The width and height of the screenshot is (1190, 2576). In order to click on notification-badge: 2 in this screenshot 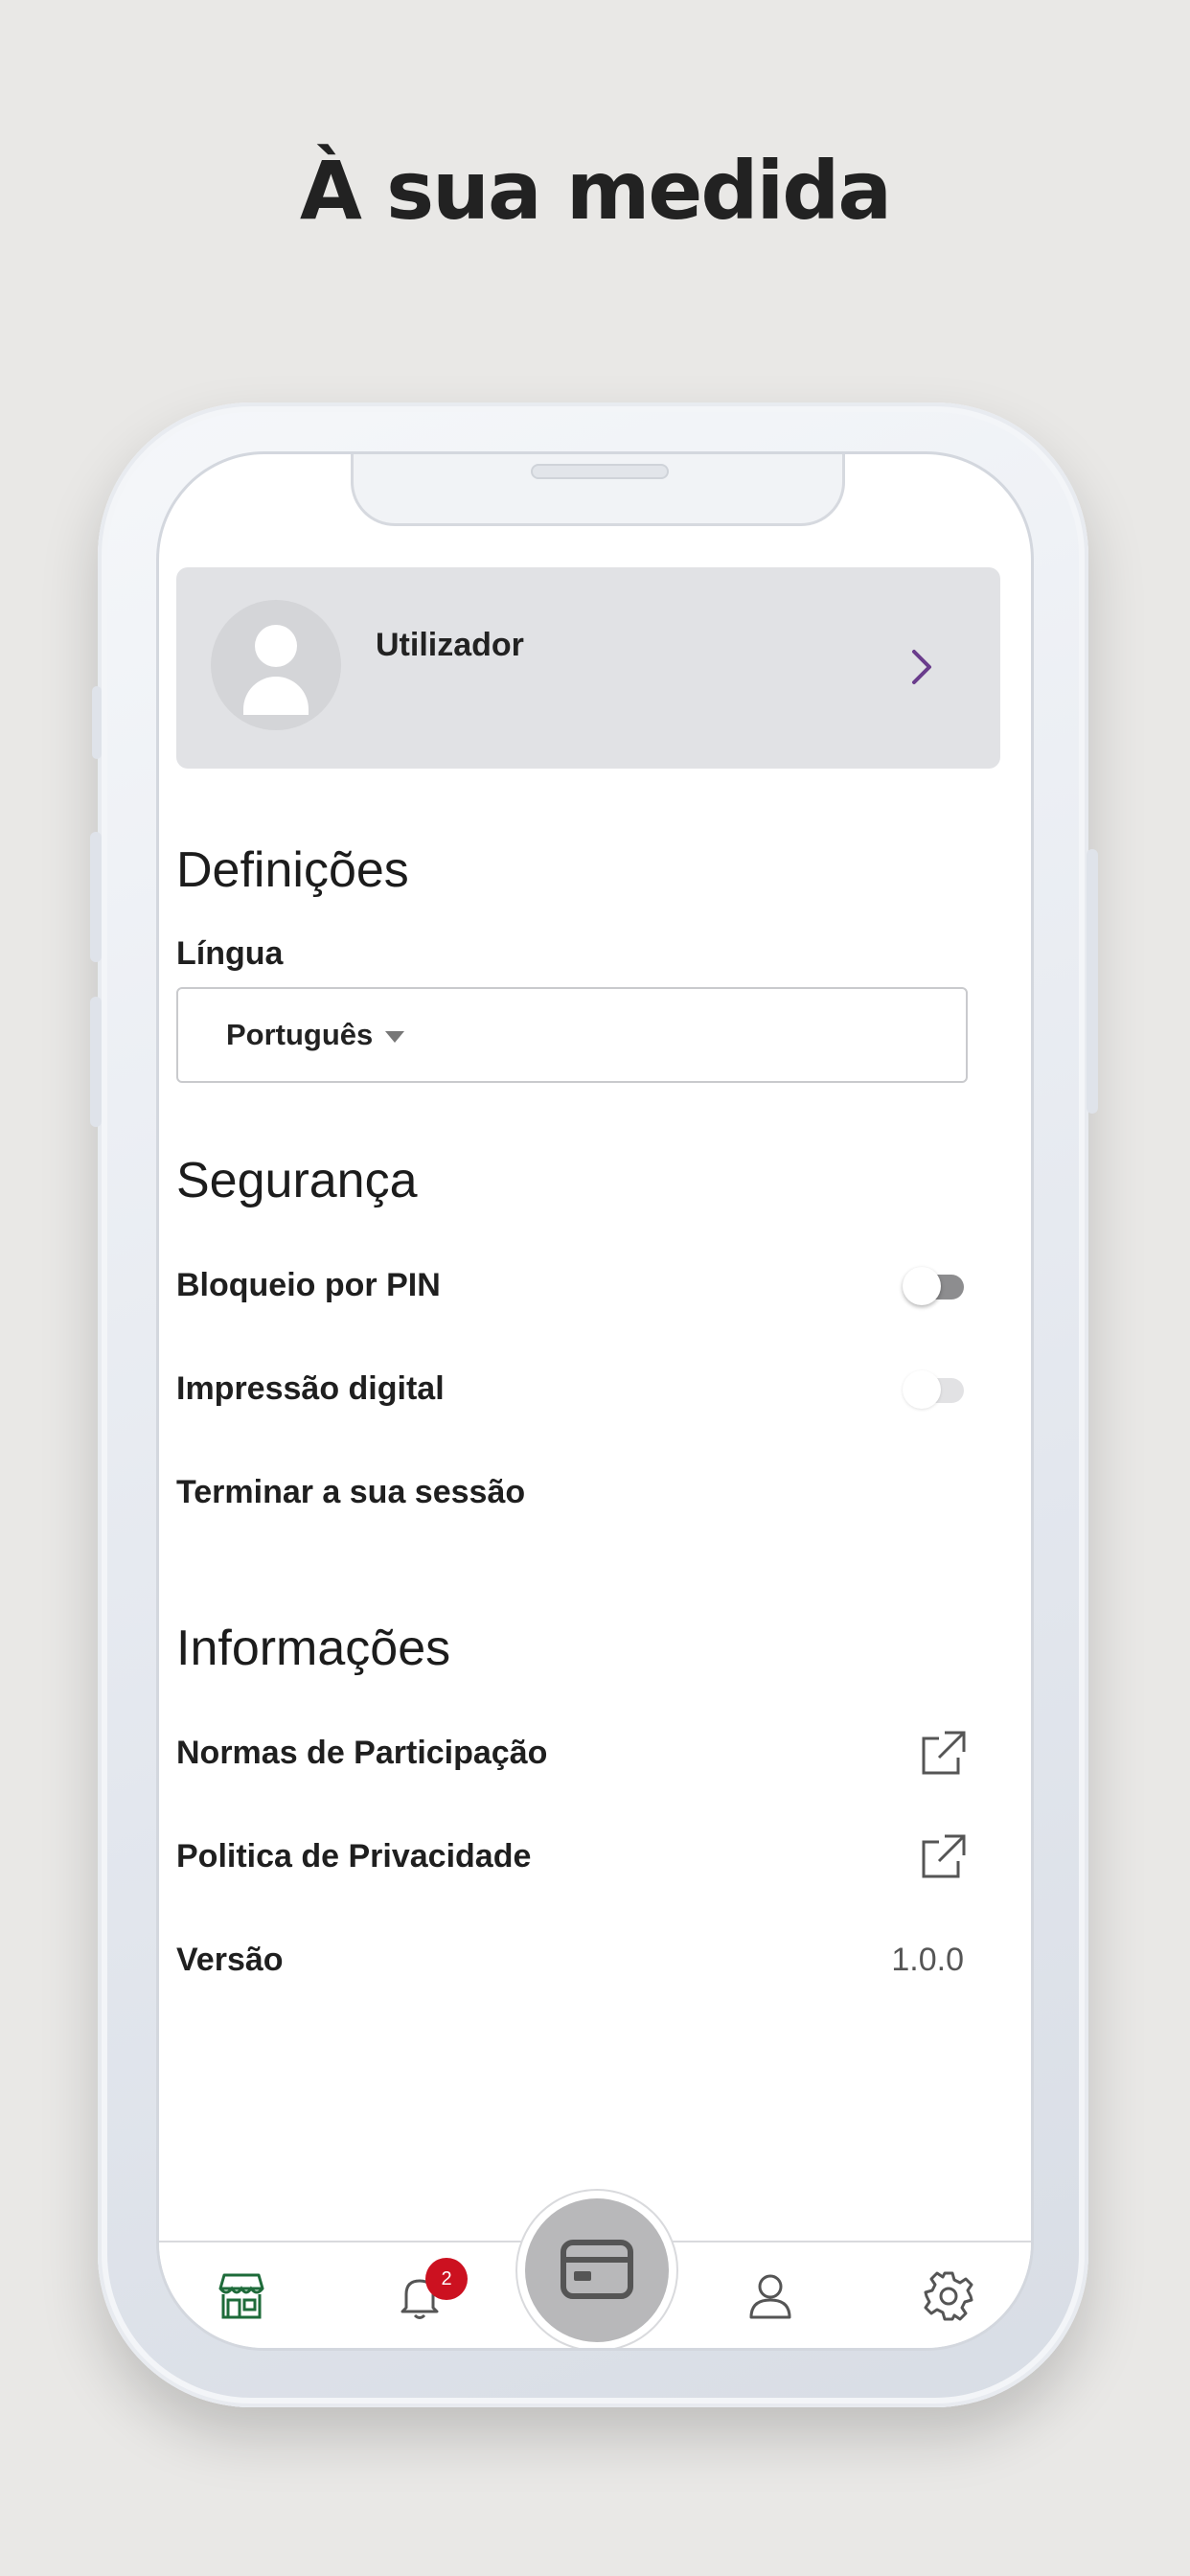, I will do `click(447, 2279)`.